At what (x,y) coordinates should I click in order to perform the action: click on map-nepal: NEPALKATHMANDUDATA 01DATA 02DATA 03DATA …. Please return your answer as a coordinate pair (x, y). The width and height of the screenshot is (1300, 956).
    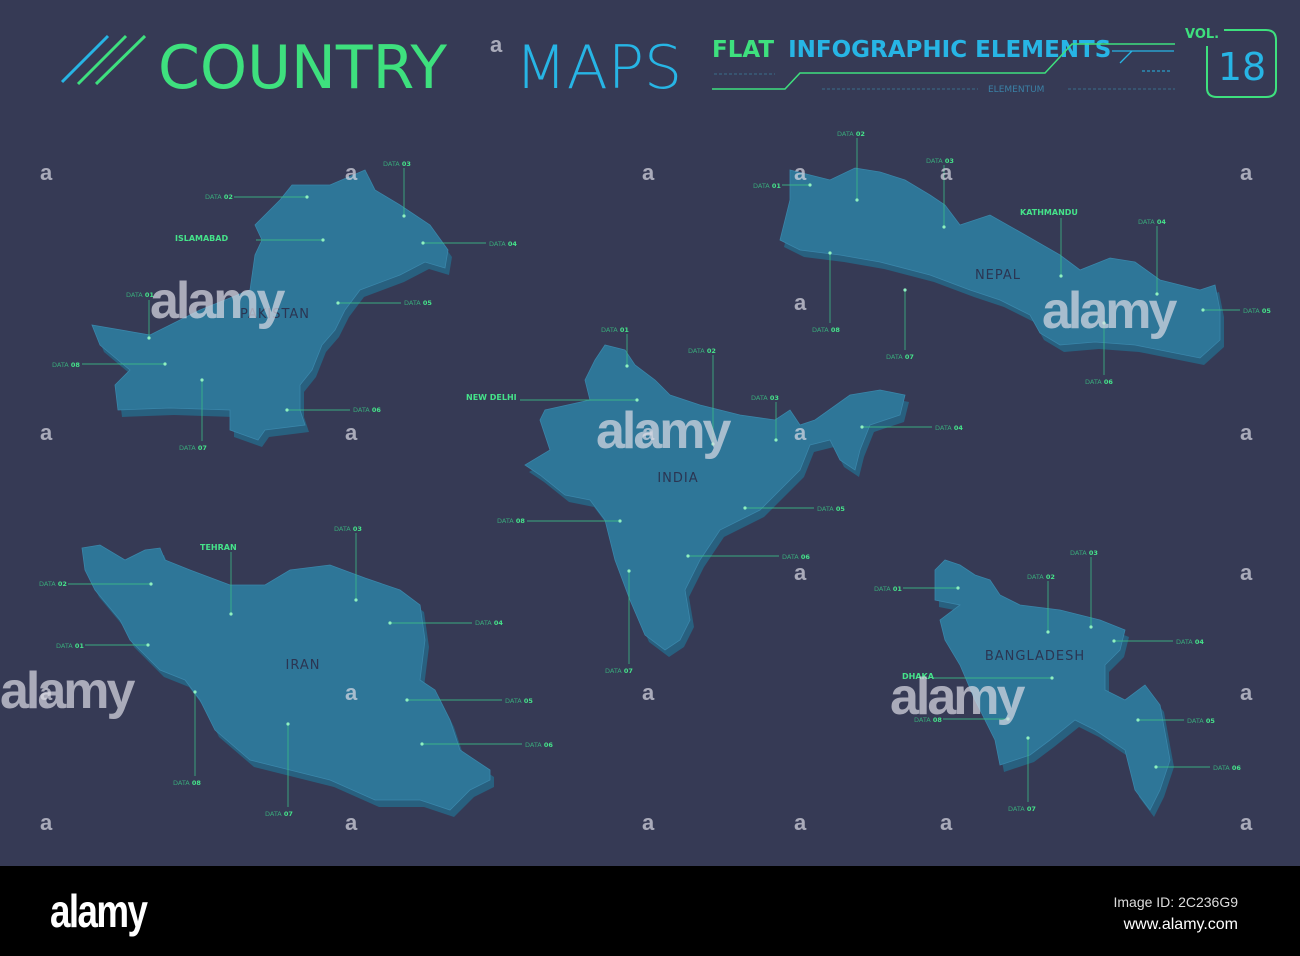
    Looking at the image, I should click on (1012, 258).